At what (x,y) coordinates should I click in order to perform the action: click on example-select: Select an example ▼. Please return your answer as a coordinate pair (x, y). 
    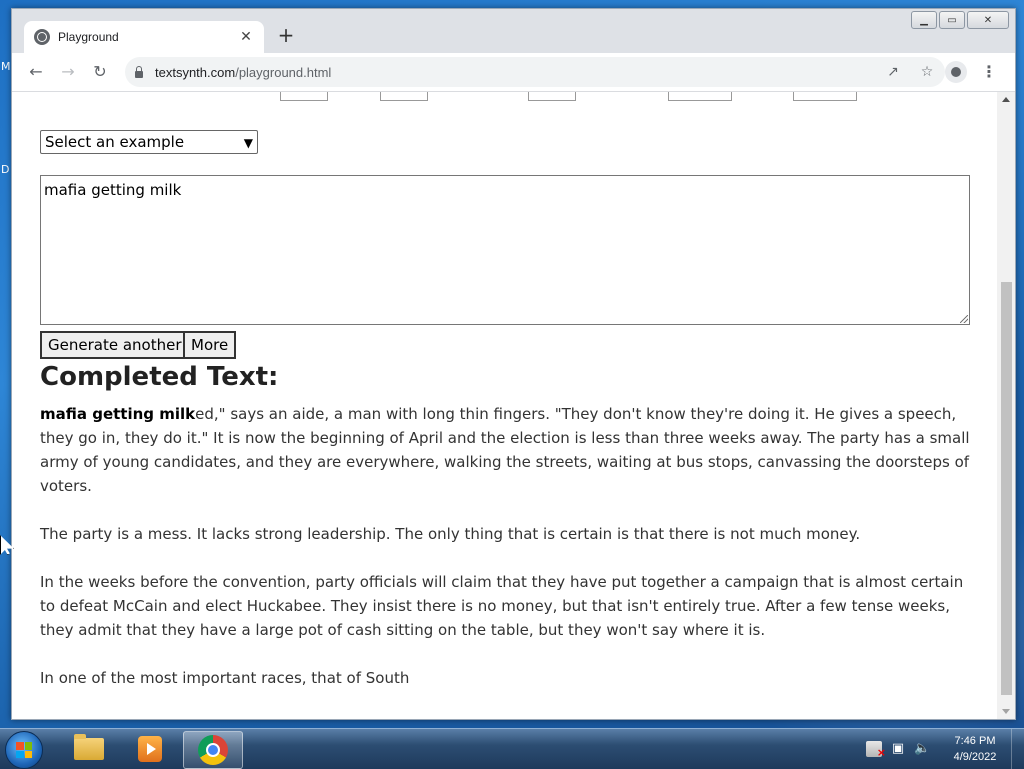
    Looking at the image, I should click on (149, 142).